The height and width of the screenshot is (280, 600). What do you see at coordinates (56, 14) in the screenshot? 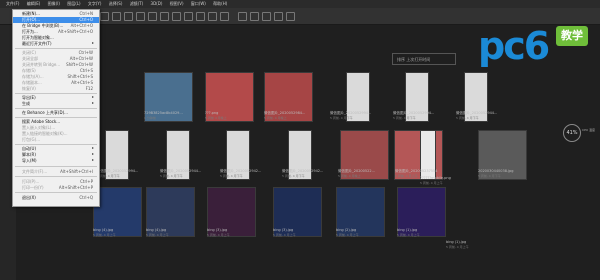
I see `menu-item-new: 新建(N)... Ctrl+N` at bounding box center [56, 14].